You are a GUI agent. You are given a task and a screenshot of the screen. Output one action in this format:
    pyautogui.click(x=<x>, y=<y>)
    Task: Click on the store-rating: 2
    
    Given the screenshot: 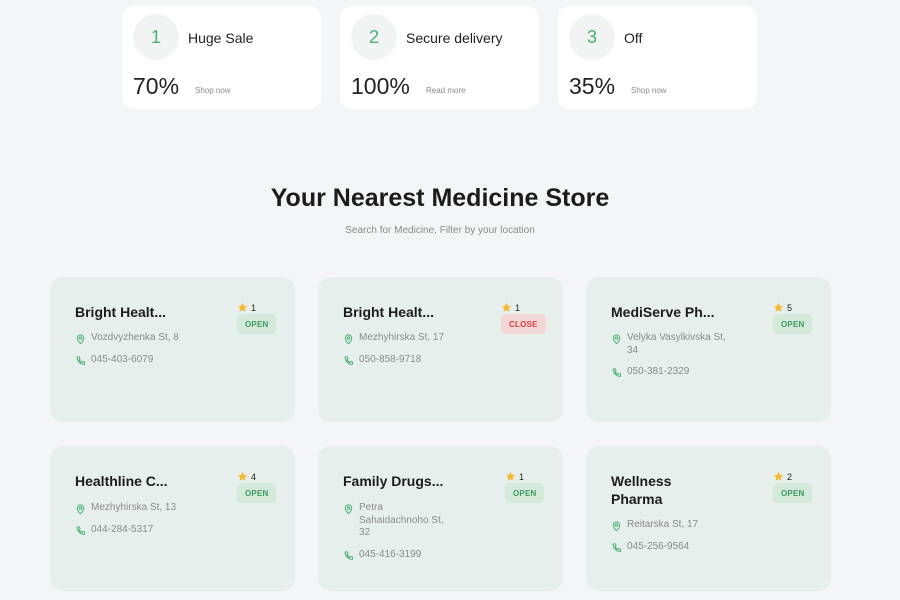 What is the action you would take?
    pyautogui.click(x=782, y=476)
    